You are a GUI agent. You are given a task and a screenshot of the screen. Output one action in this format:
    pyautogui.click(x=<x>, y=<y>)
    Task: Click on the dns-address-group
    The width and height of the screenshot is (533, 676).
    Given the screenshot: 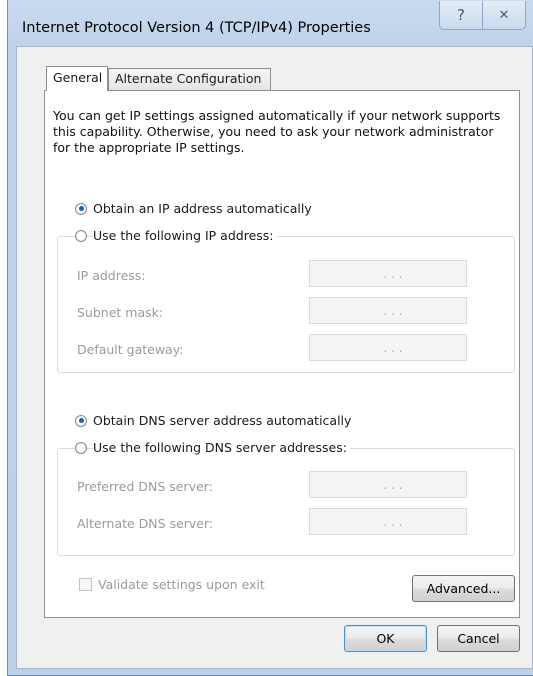 What is the action you would take?
    pyautogui.click(x=286, y=502)
    